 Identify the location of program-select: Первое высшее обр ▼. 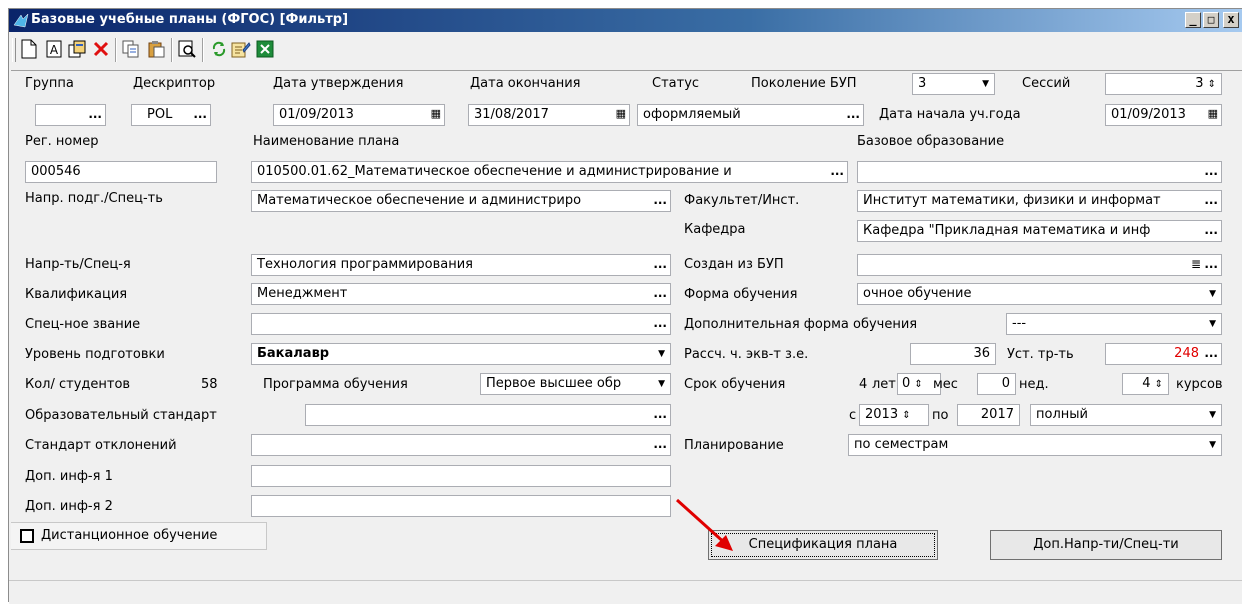
(575, 384).